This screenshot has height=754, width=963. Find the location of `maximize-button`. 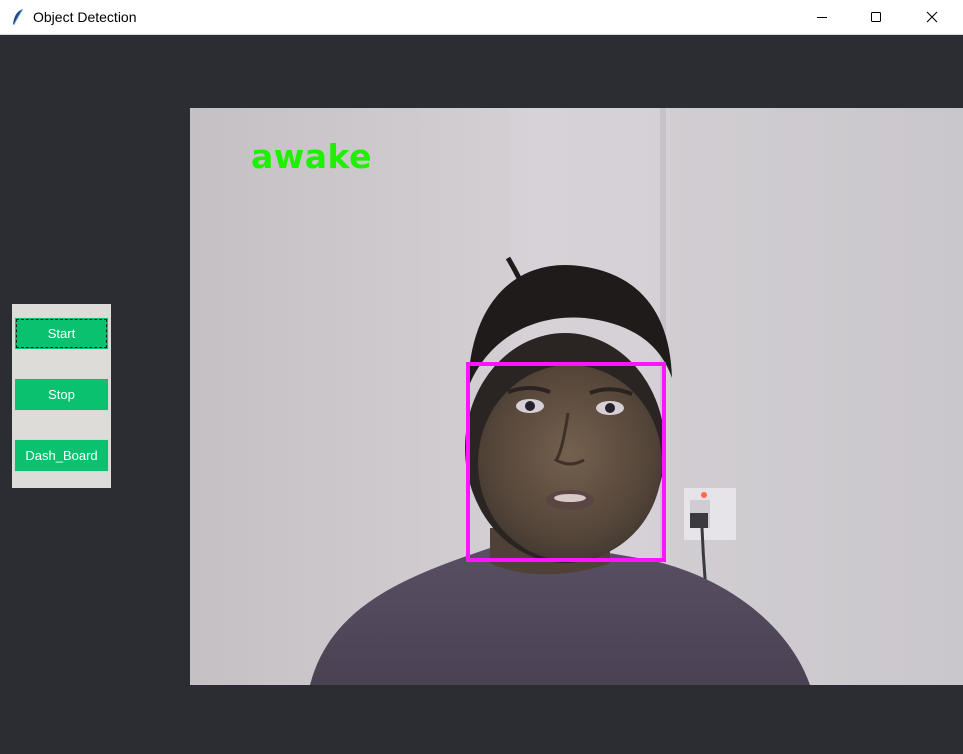

maximize-button is located at coordinates (876, 17).